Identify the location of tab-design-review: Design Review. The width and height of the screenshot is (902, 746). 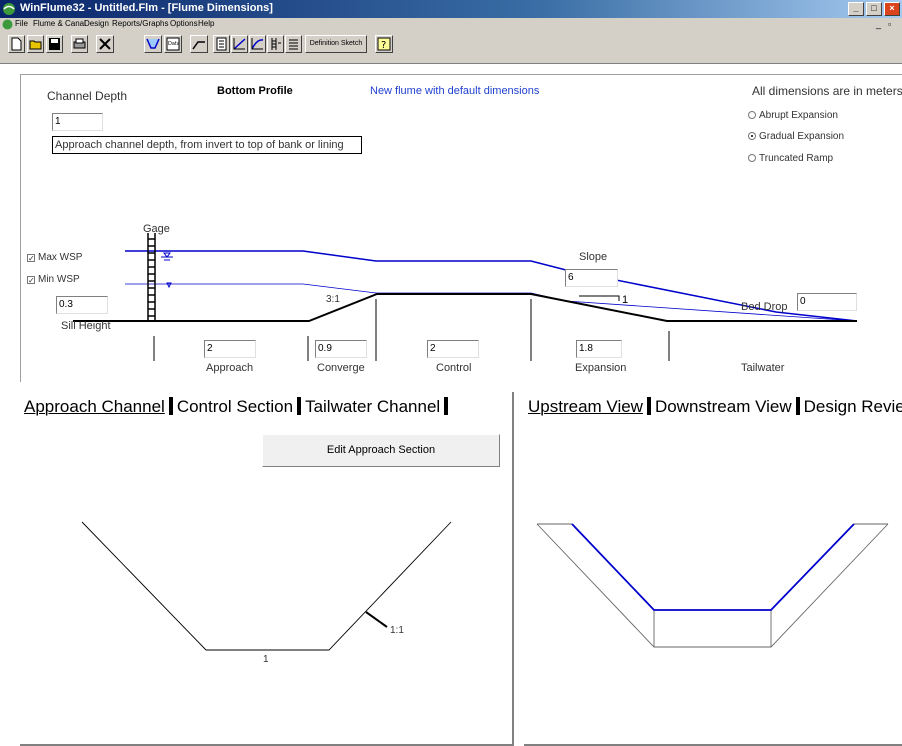
(853, 407).